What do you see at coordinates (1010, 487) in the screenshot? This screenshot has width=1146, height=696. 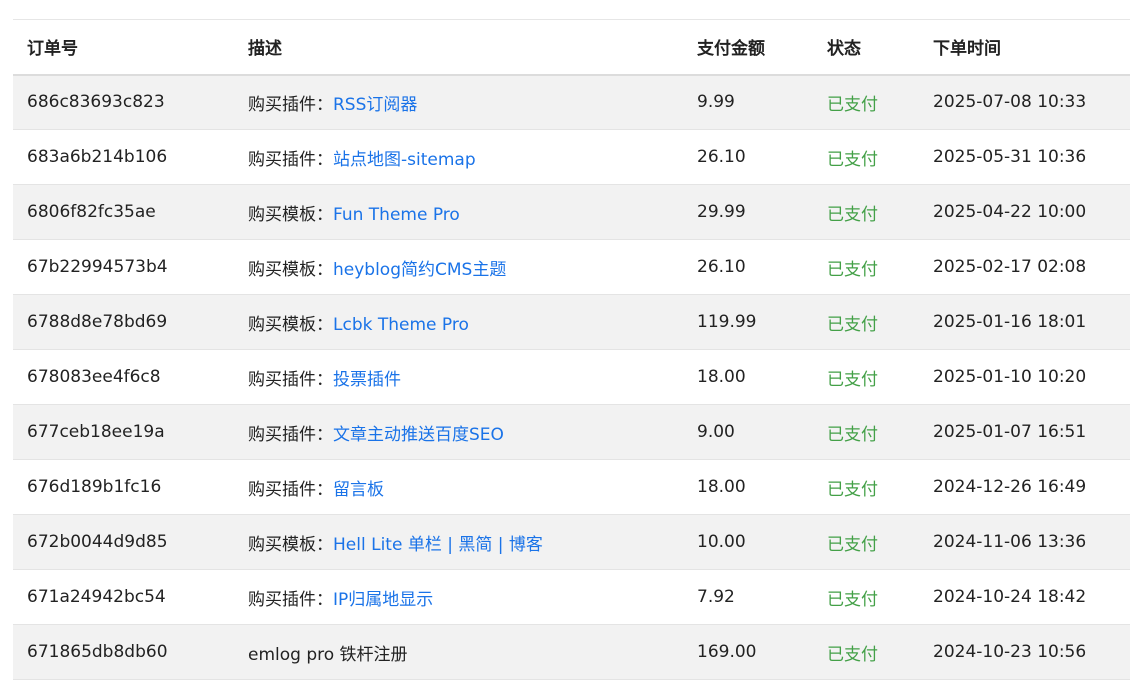 I see `order-time: 2024-12-26 16:49` at bounding box center [1010, 487].